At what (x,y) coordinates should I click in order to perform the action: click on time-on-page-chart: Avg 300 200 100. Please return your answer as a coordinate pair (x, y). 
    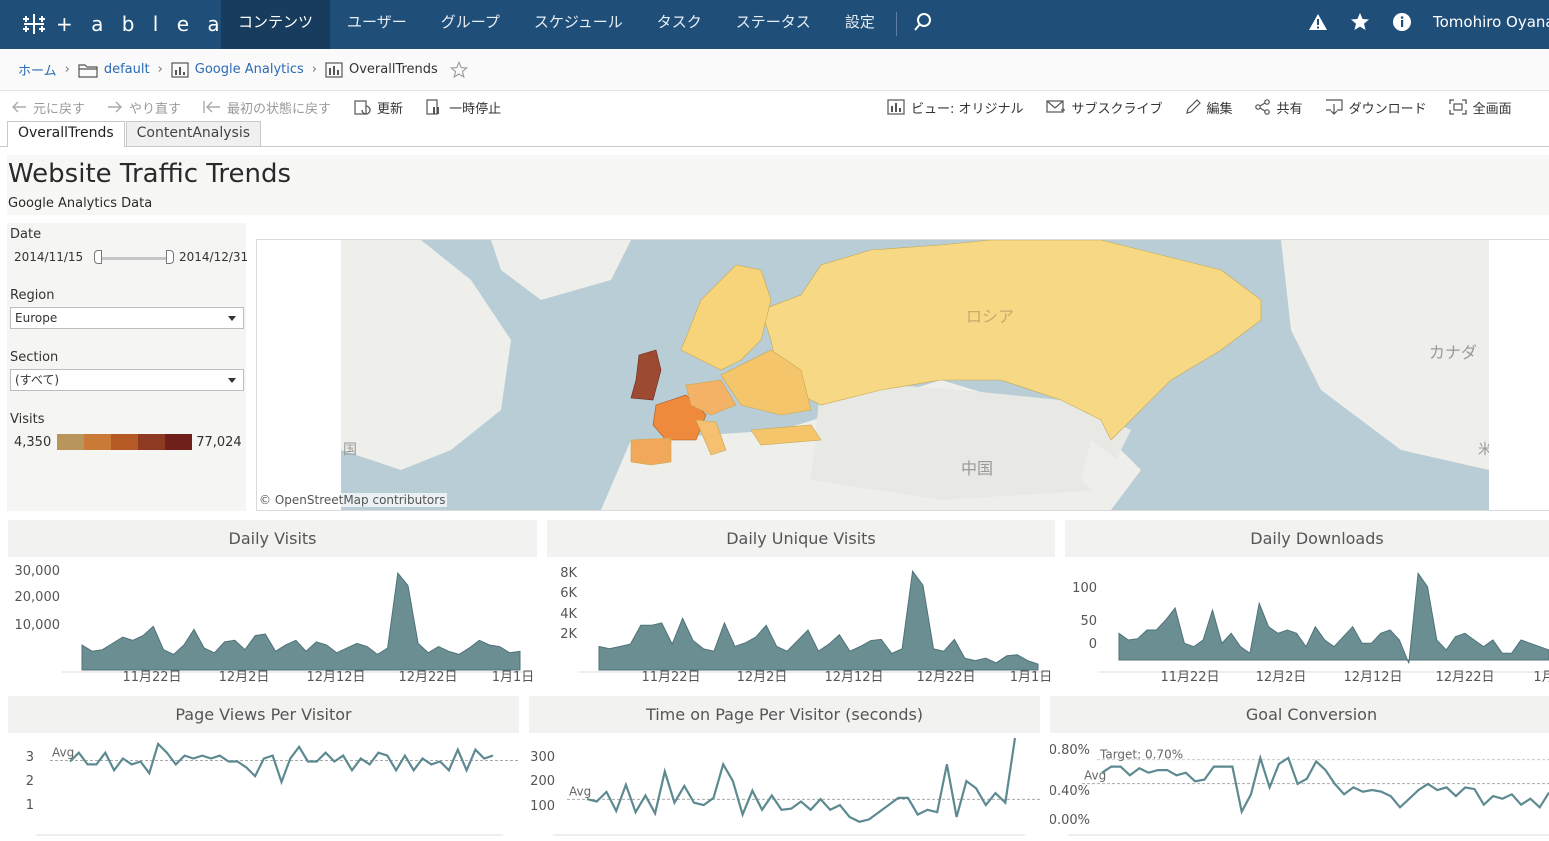
    Looking at the image, I should click on (784, 787).